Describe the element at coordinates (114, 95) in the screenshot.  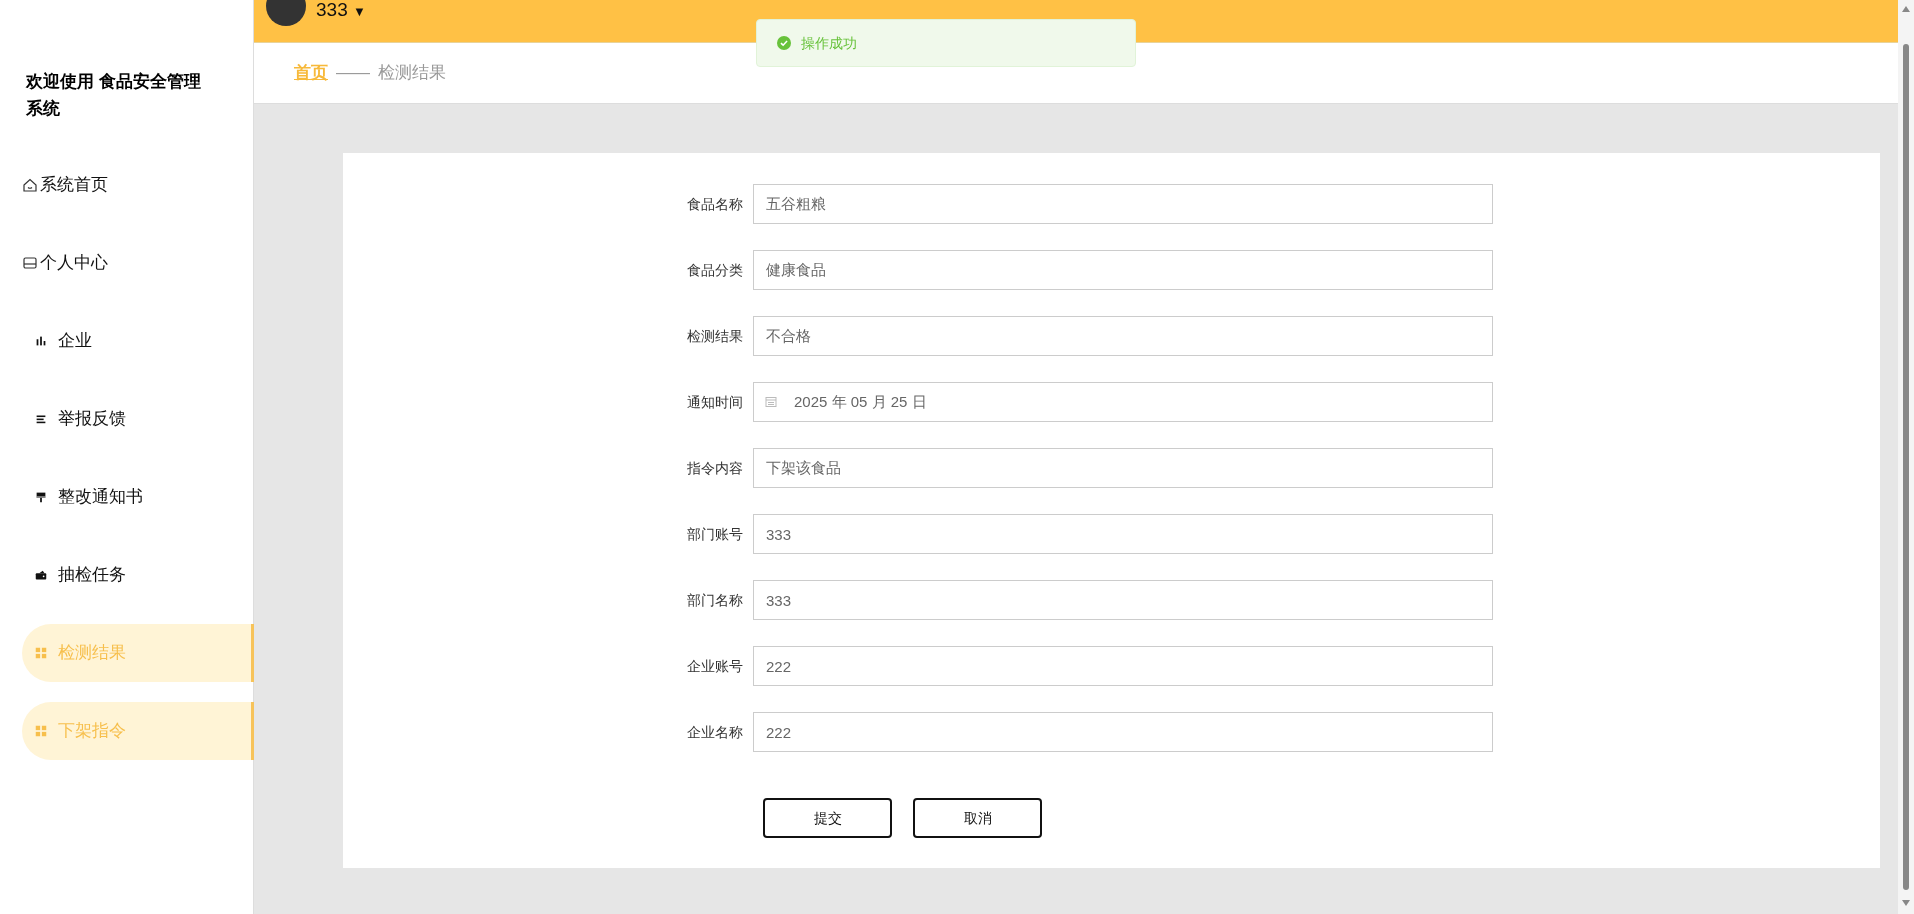
I see `sidebar-title: 欢迎使用 食品安全管理系统` at that location.